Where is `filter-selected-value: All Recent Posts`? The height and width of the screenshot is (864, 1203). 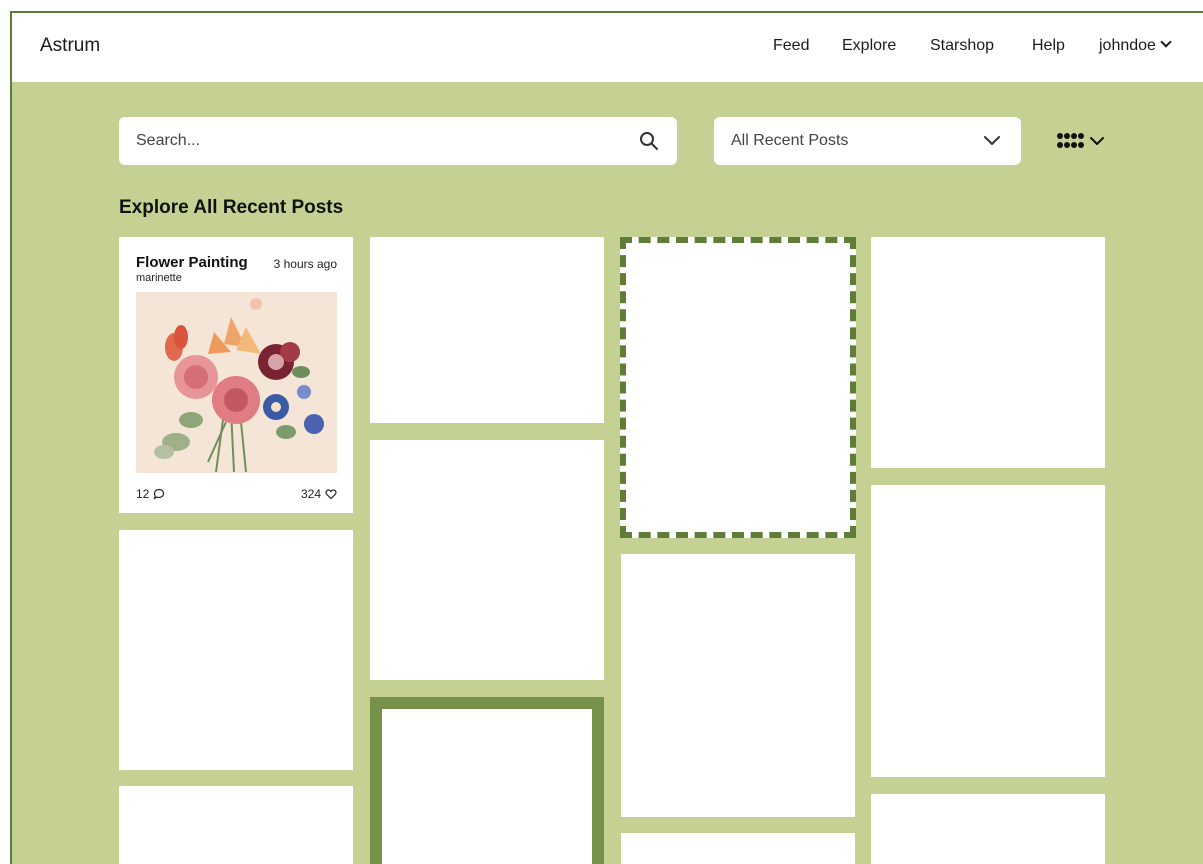 filter-selected-value: All Recent Posts is located at coordinates (790, 140).